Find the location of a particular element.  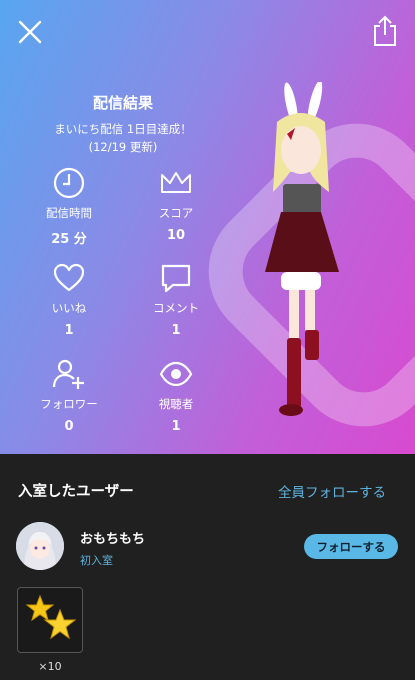

stat-label: 視聴者 is located at coordinates (176, 404).